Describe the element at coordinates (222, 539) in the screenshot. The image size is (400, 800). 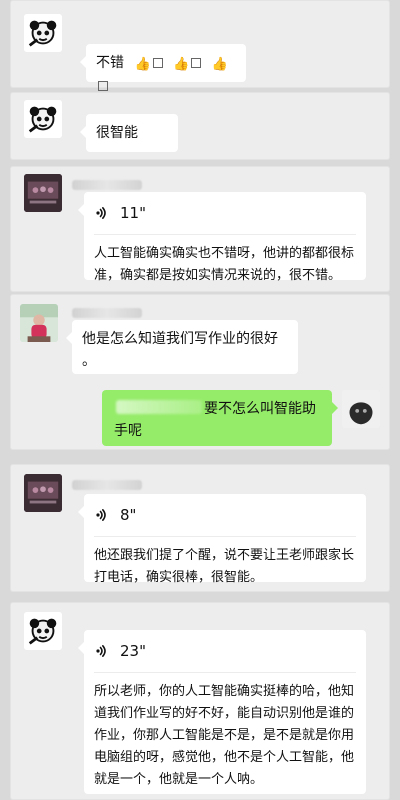
I see `voice-message-bubble: 8" 他还跟我们提了个醒，说不要让王老师跟家长 打电话，确实很棒，很智能。` at that location.